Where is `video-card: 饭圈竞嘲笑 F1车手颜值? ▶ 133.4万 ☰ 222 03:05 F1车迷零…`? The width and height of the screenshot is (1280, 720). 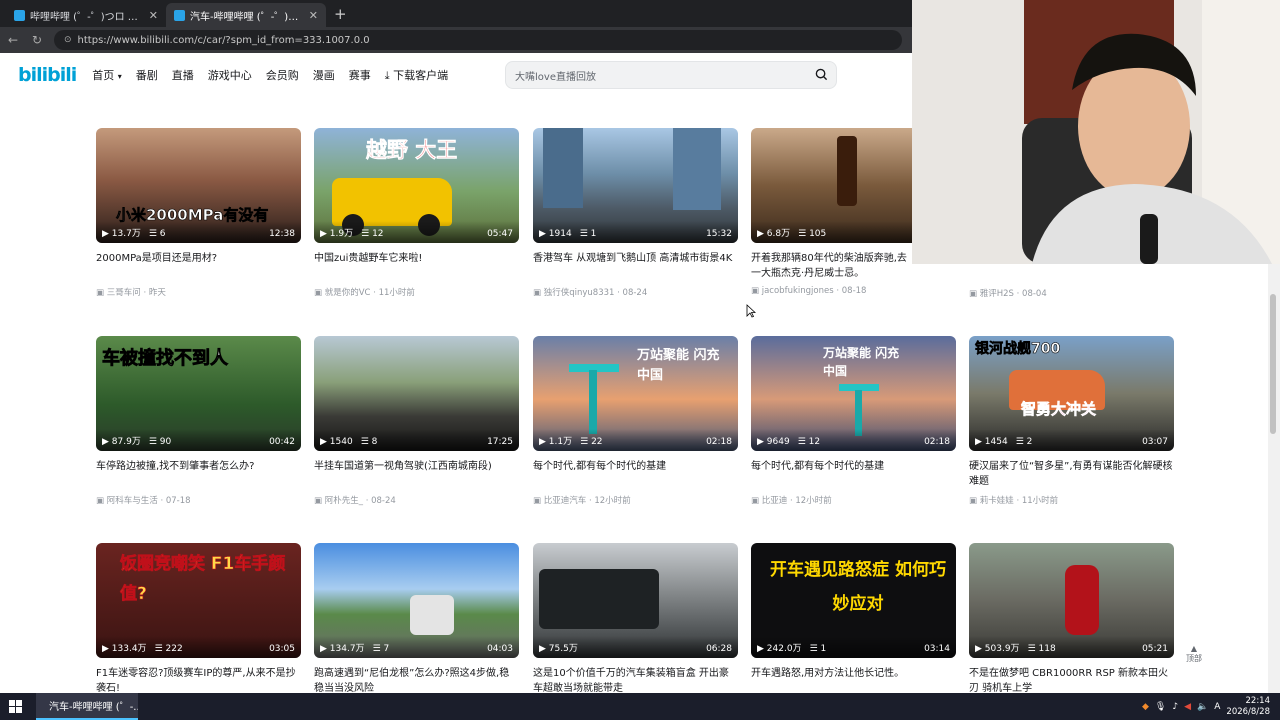 video-card: 饭圈竞嘲笑 F1车手颜值? ▶ 133.4万 ☰ 222 03:05 F1车迷零… is located at coordinates (198, 619).